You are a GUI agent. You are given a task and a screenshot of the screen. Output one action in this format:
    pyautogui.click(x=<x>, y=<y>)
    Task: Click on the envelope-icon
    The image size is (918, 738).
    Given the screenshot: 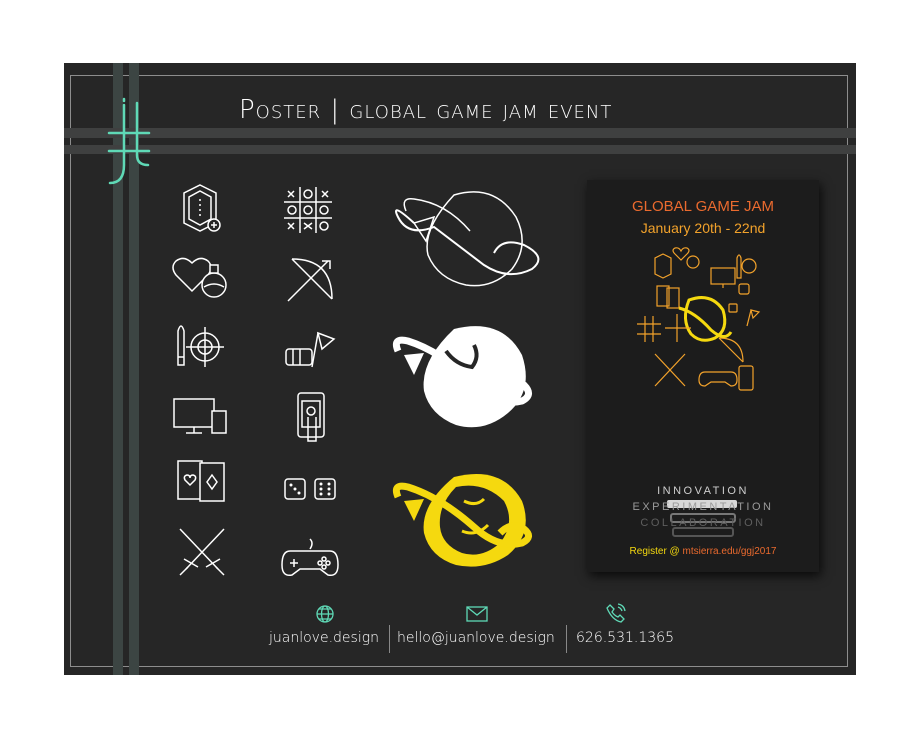 What is the action you would take?
    pyautogui.click(x=477, y=614)
    